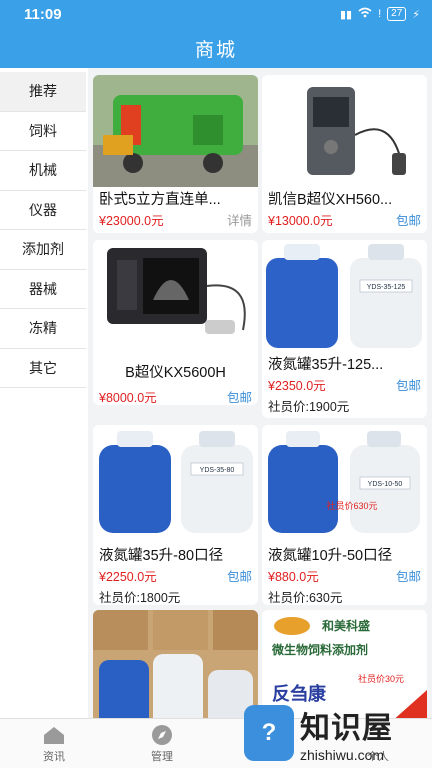 The height and width of the screenshot is (768, 432). What do you see at coordinates (344, 219) in the screenshot?
I see `product-price-row: ¥13000.0元 包邮` at bounding box center [344, 219].